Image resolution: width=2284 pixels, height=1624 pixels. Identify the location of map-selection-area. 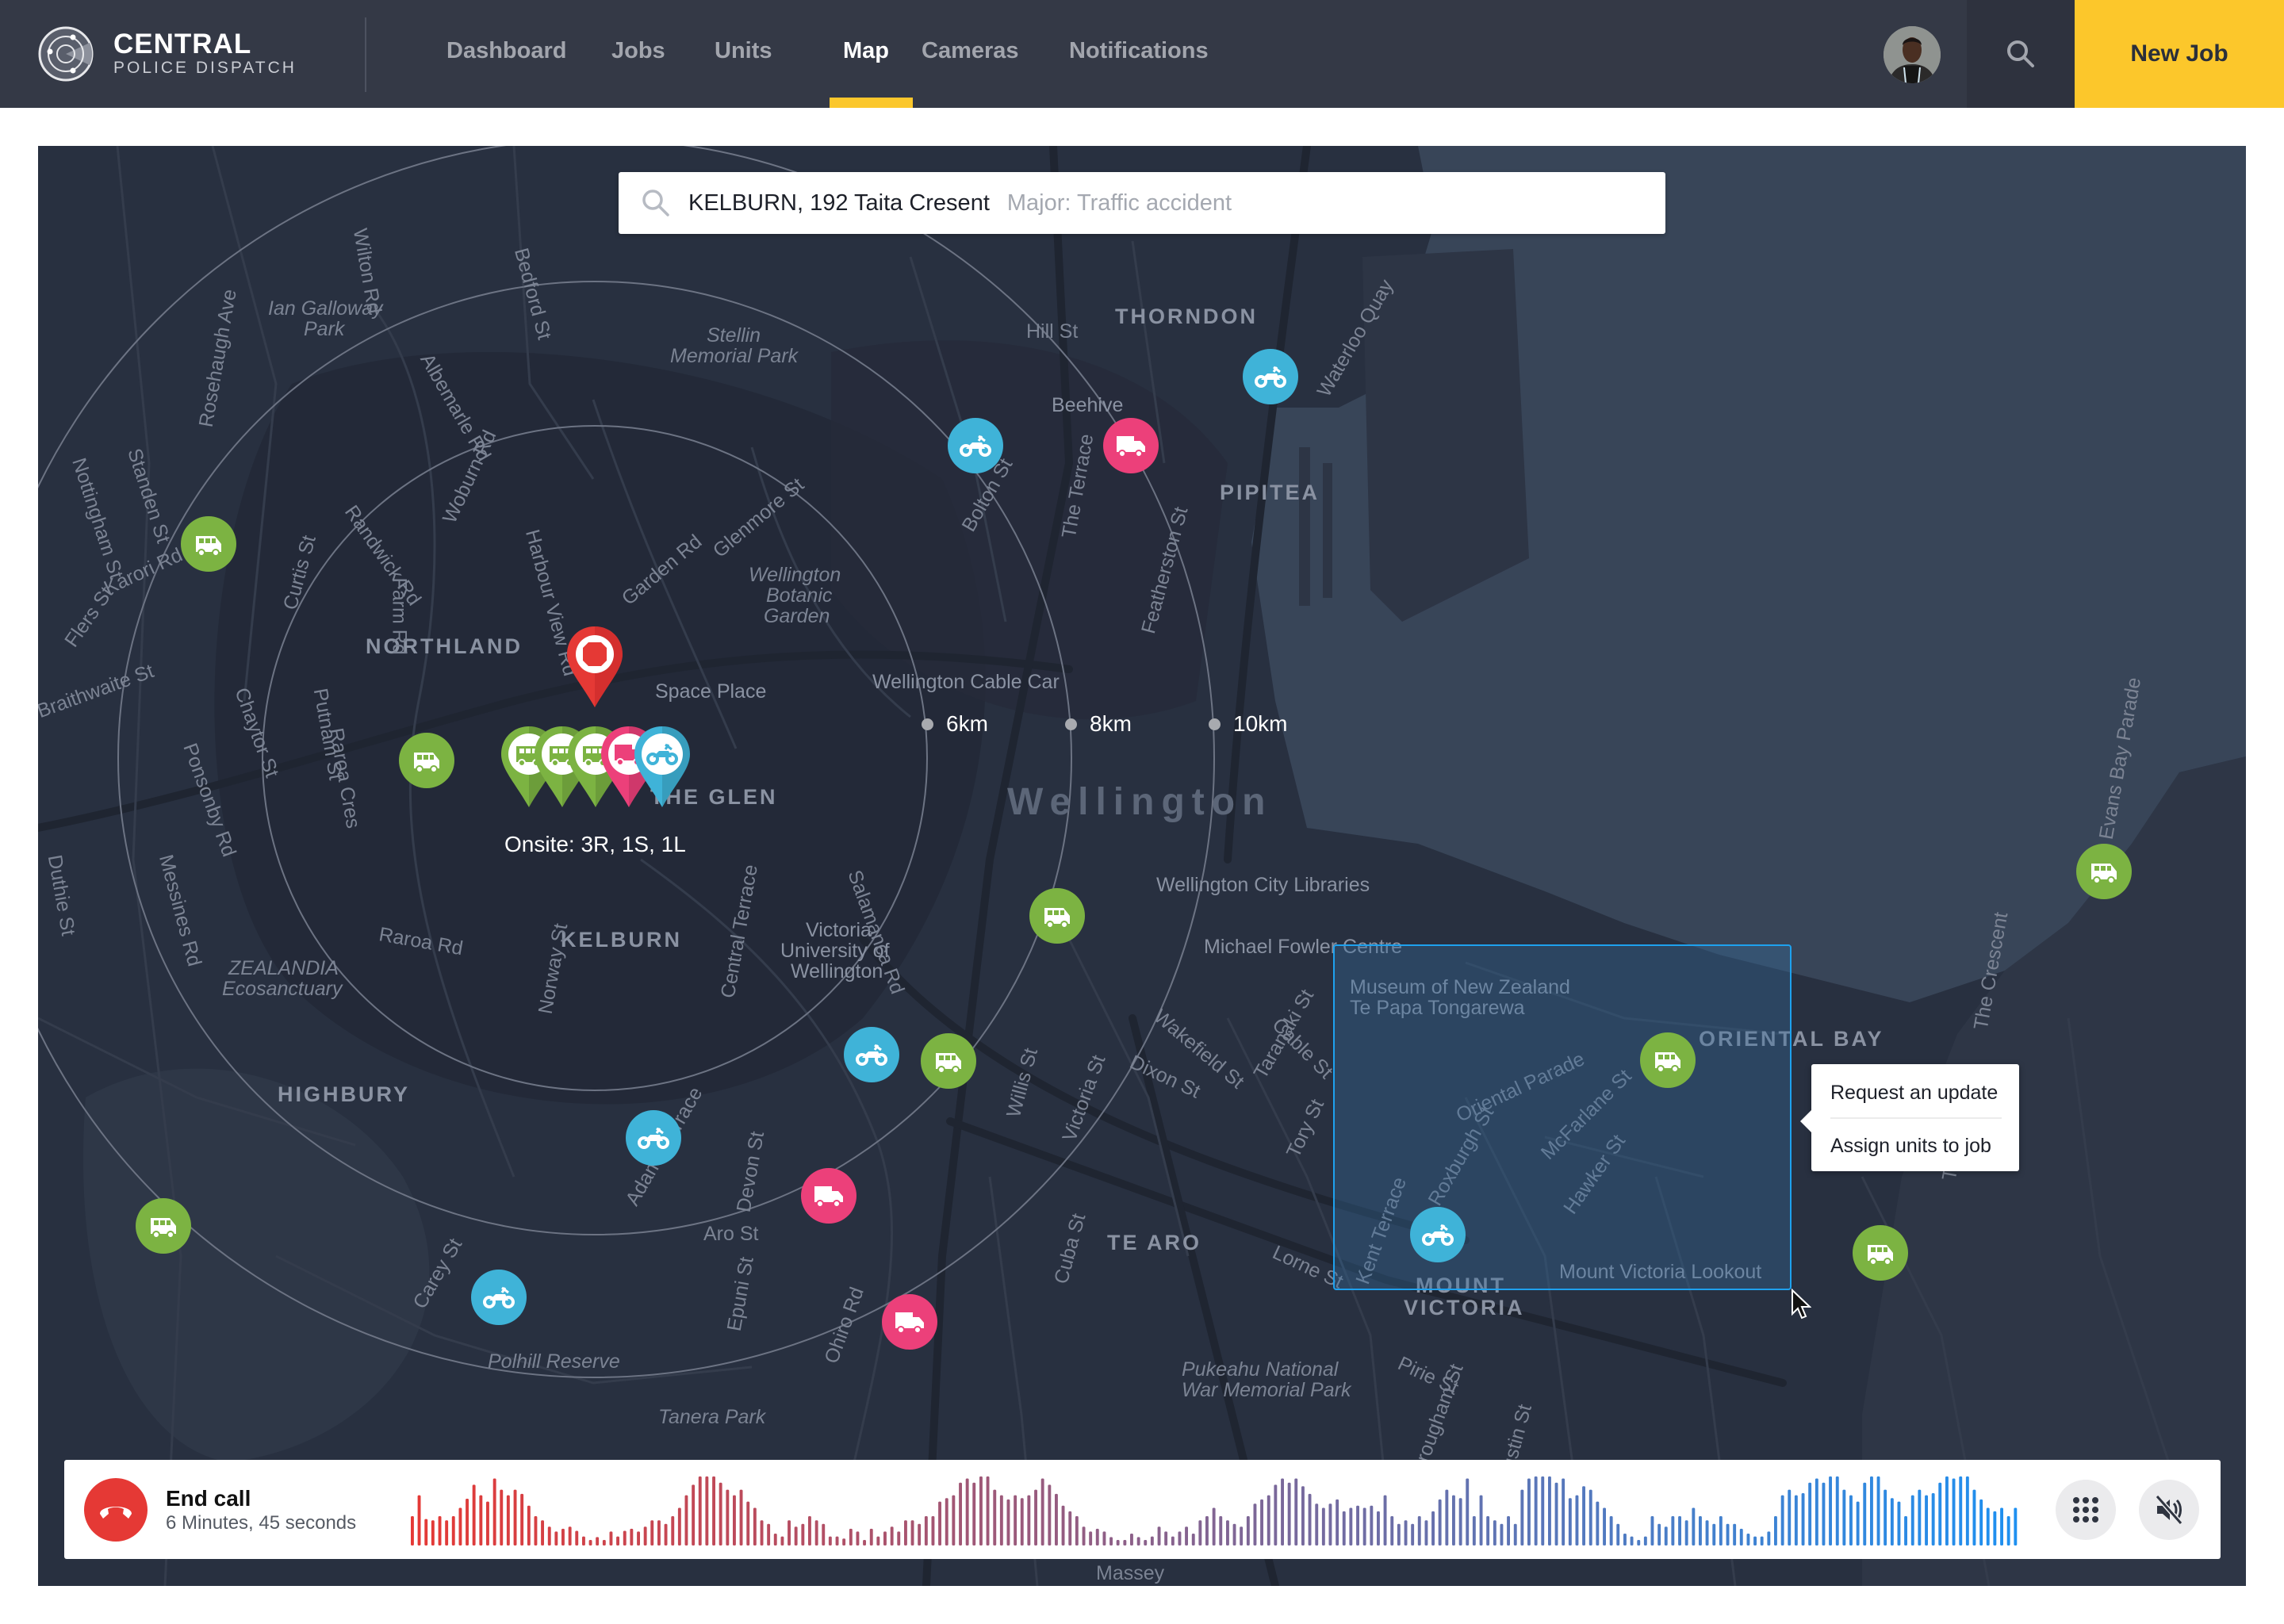
(1562, 1117).